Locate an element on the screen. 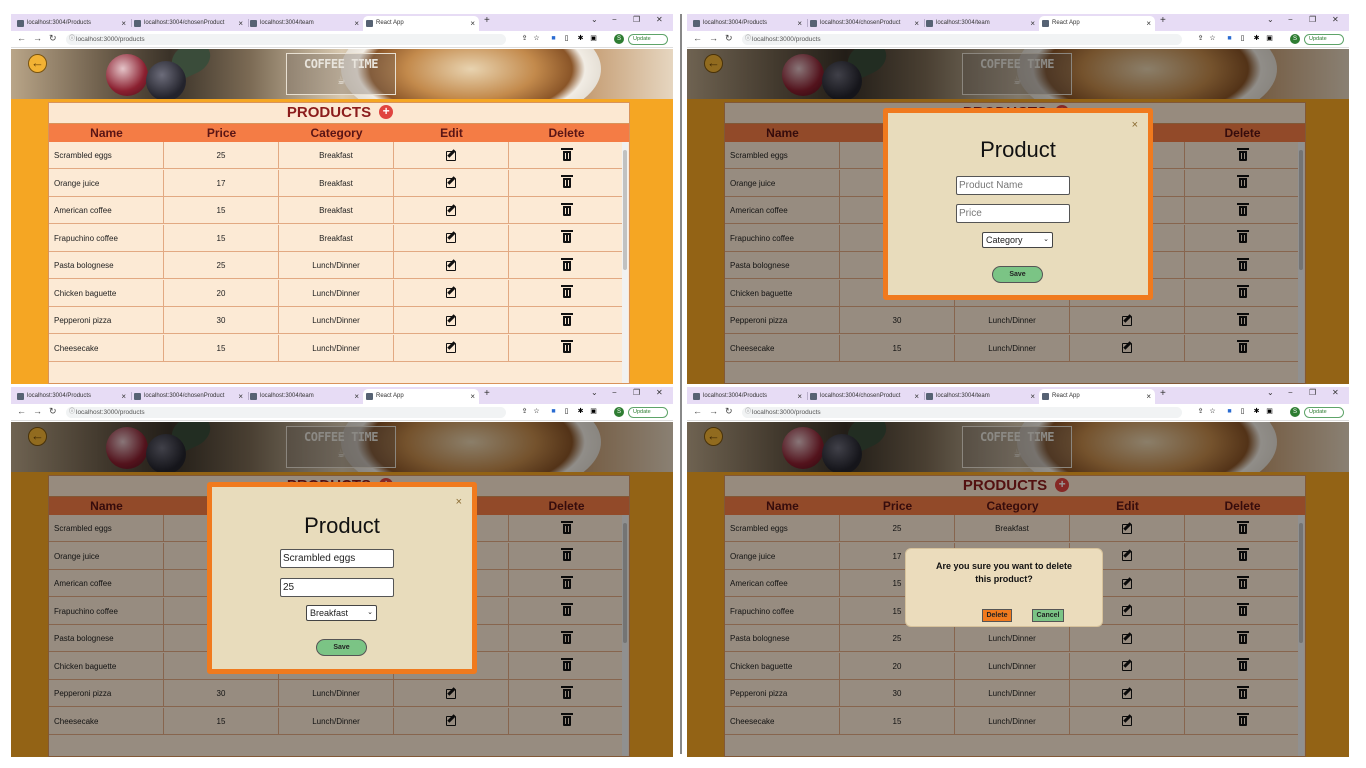  site-info-icon: ⓘ is located at coordinates (72, 39).